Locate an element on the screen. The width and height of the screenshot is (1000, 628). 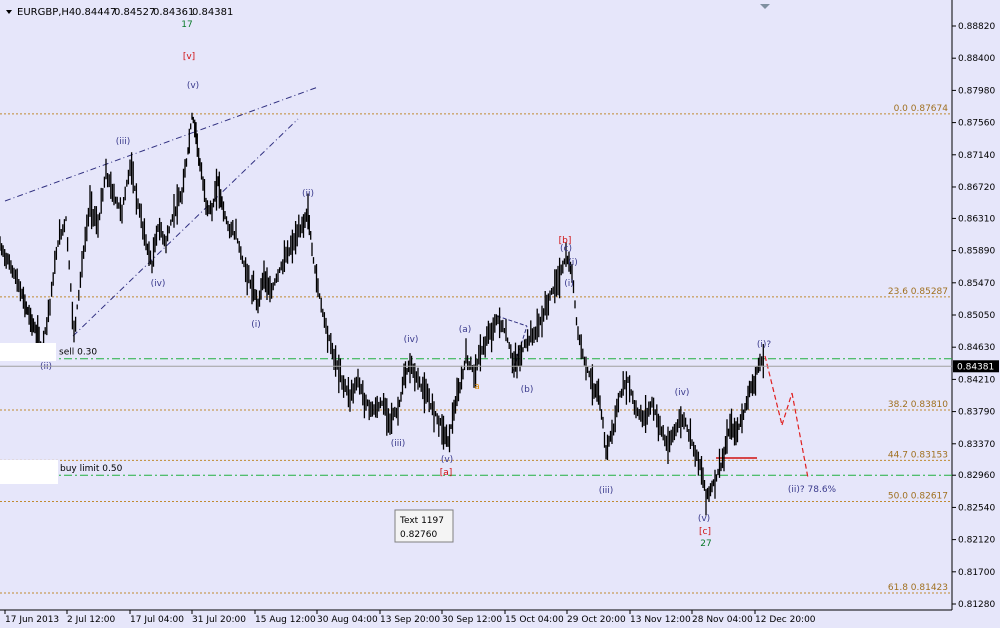
buy-order-box is located at coordinates (29, 472).